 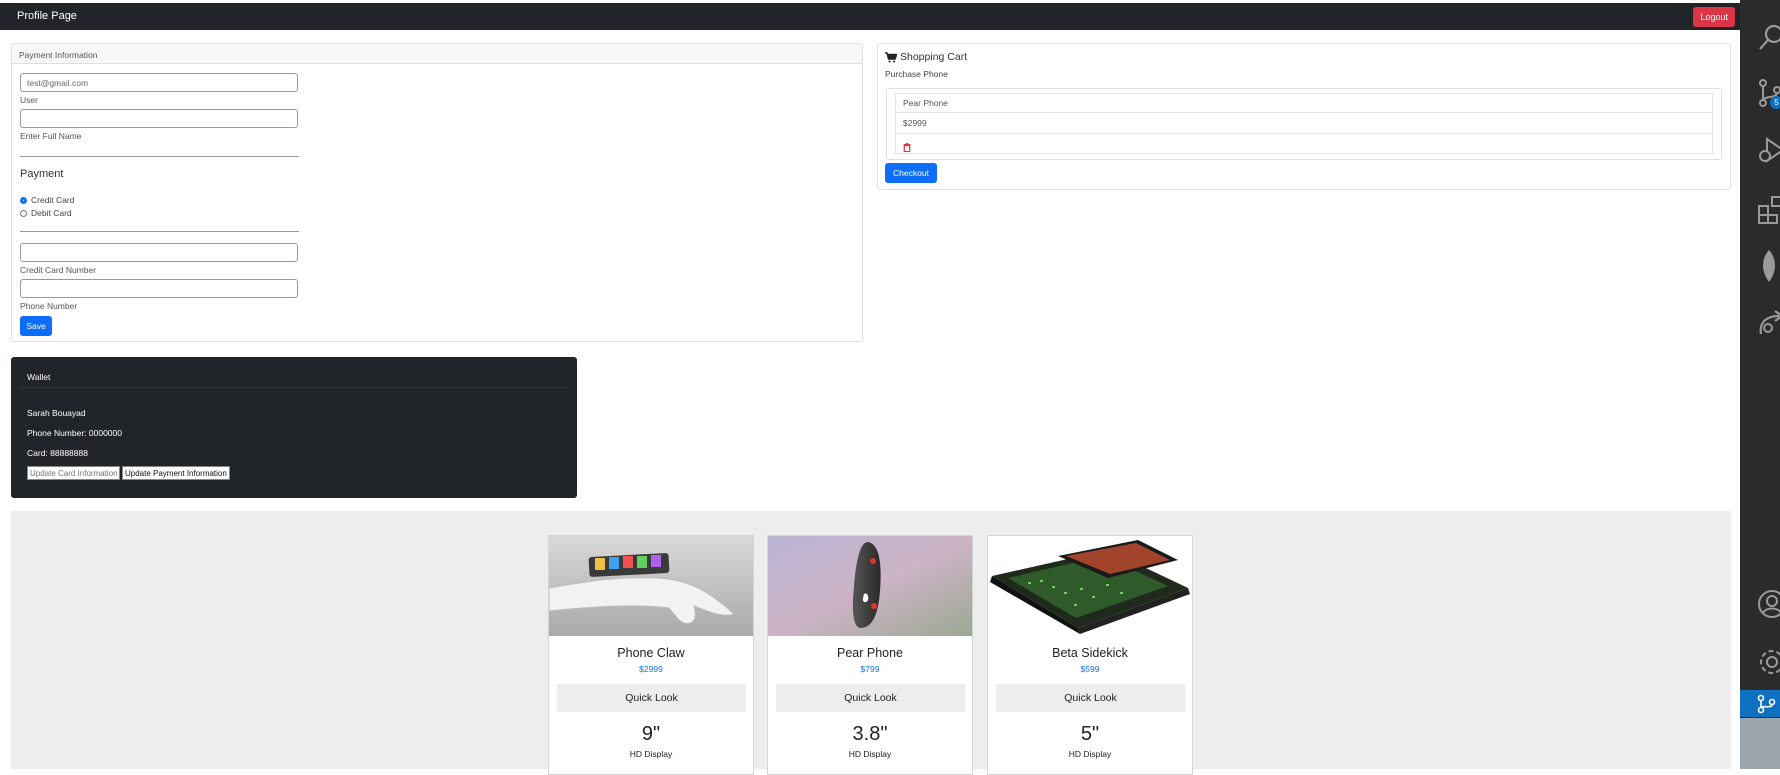 I want to click on remote-status-indicator, so click(x=1760, y=703).